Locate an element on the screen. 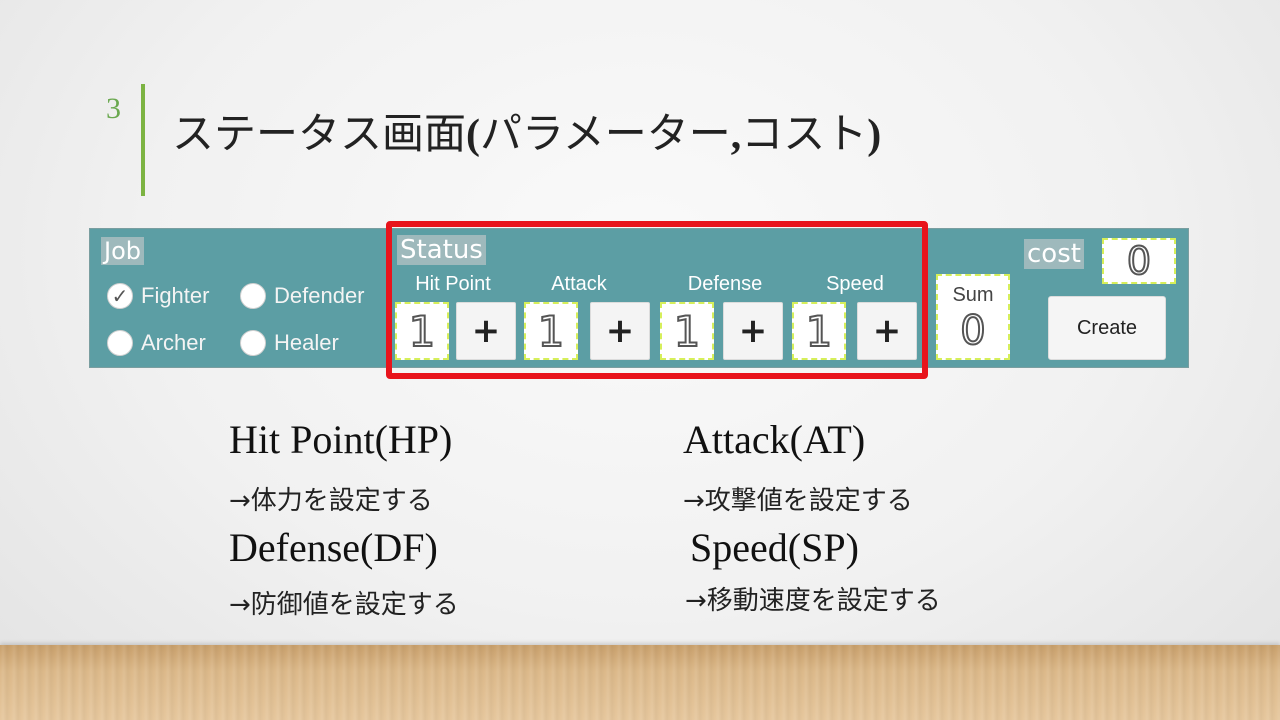 The height and width of the screenshot is (720, 1280). stat-label-defense: Defense is located at coordinates (725, 284).